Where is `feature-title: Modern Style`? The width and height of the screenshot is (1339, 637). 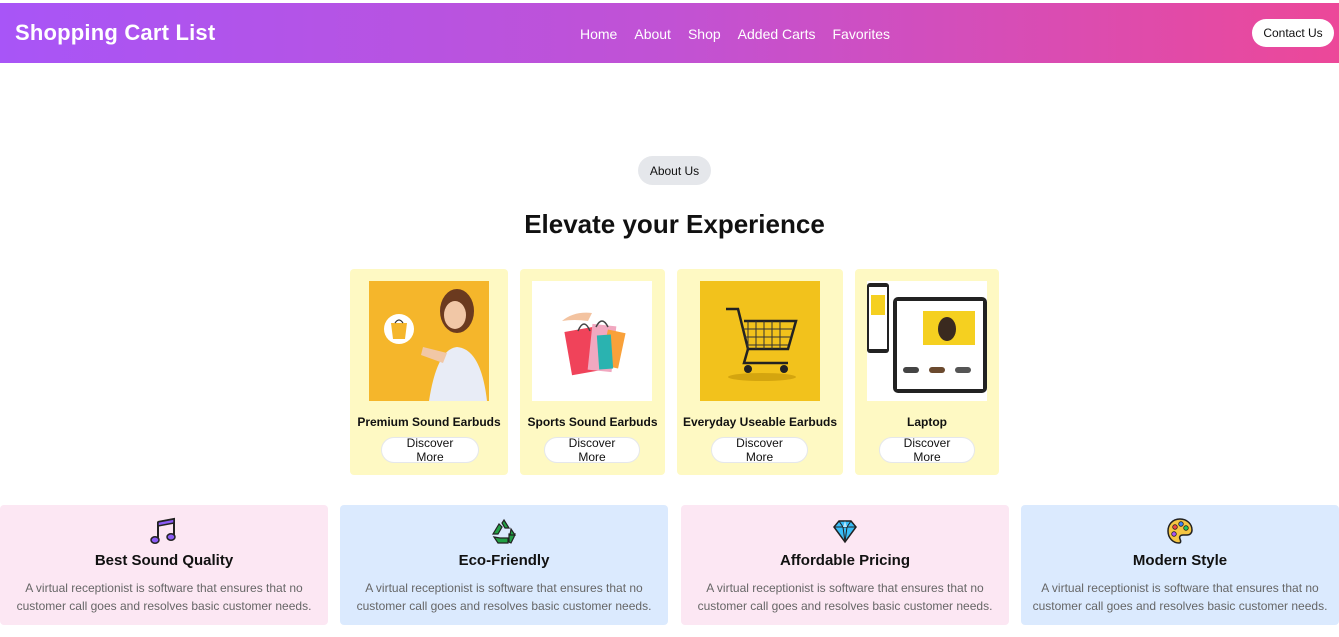
feature-title: Modern Style is located at coordinates (1180, 560).